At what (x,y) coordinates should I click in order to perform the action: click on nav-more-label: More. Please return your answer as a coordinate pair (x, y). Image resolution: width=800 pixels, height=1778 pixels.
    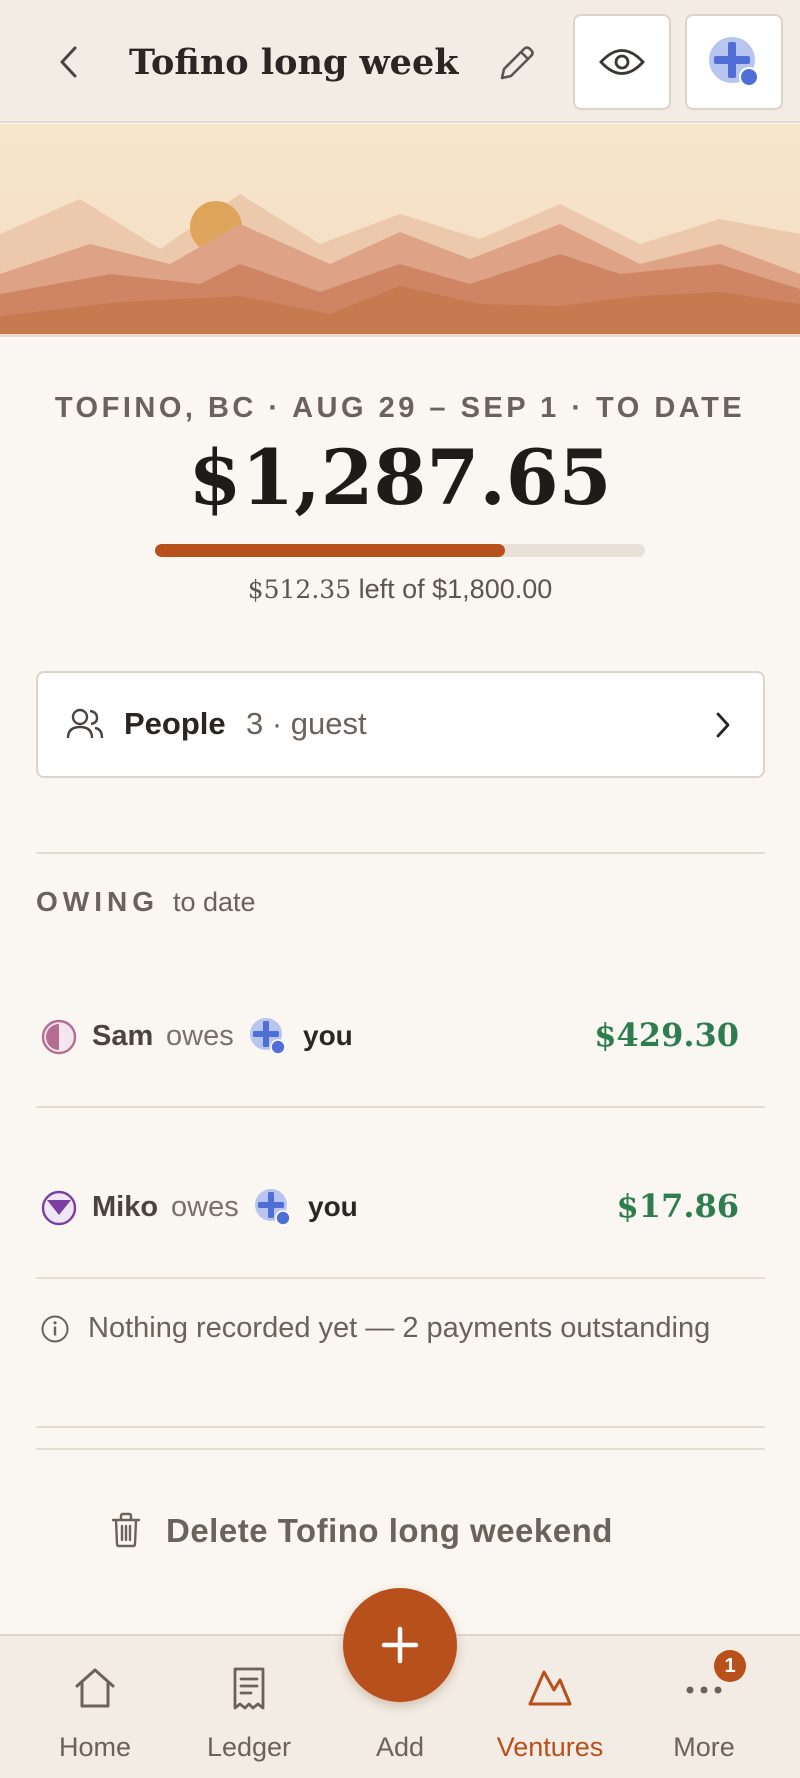
    Looking at the image, I should click on (704, 1747).